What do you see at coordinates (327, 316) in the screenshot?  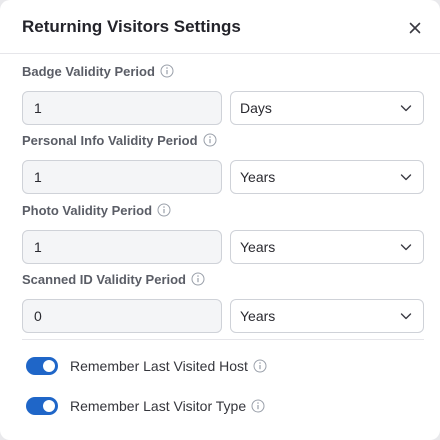 I see `scanned-id-validity-unit-select: Years` at bounding box center [327, 316].